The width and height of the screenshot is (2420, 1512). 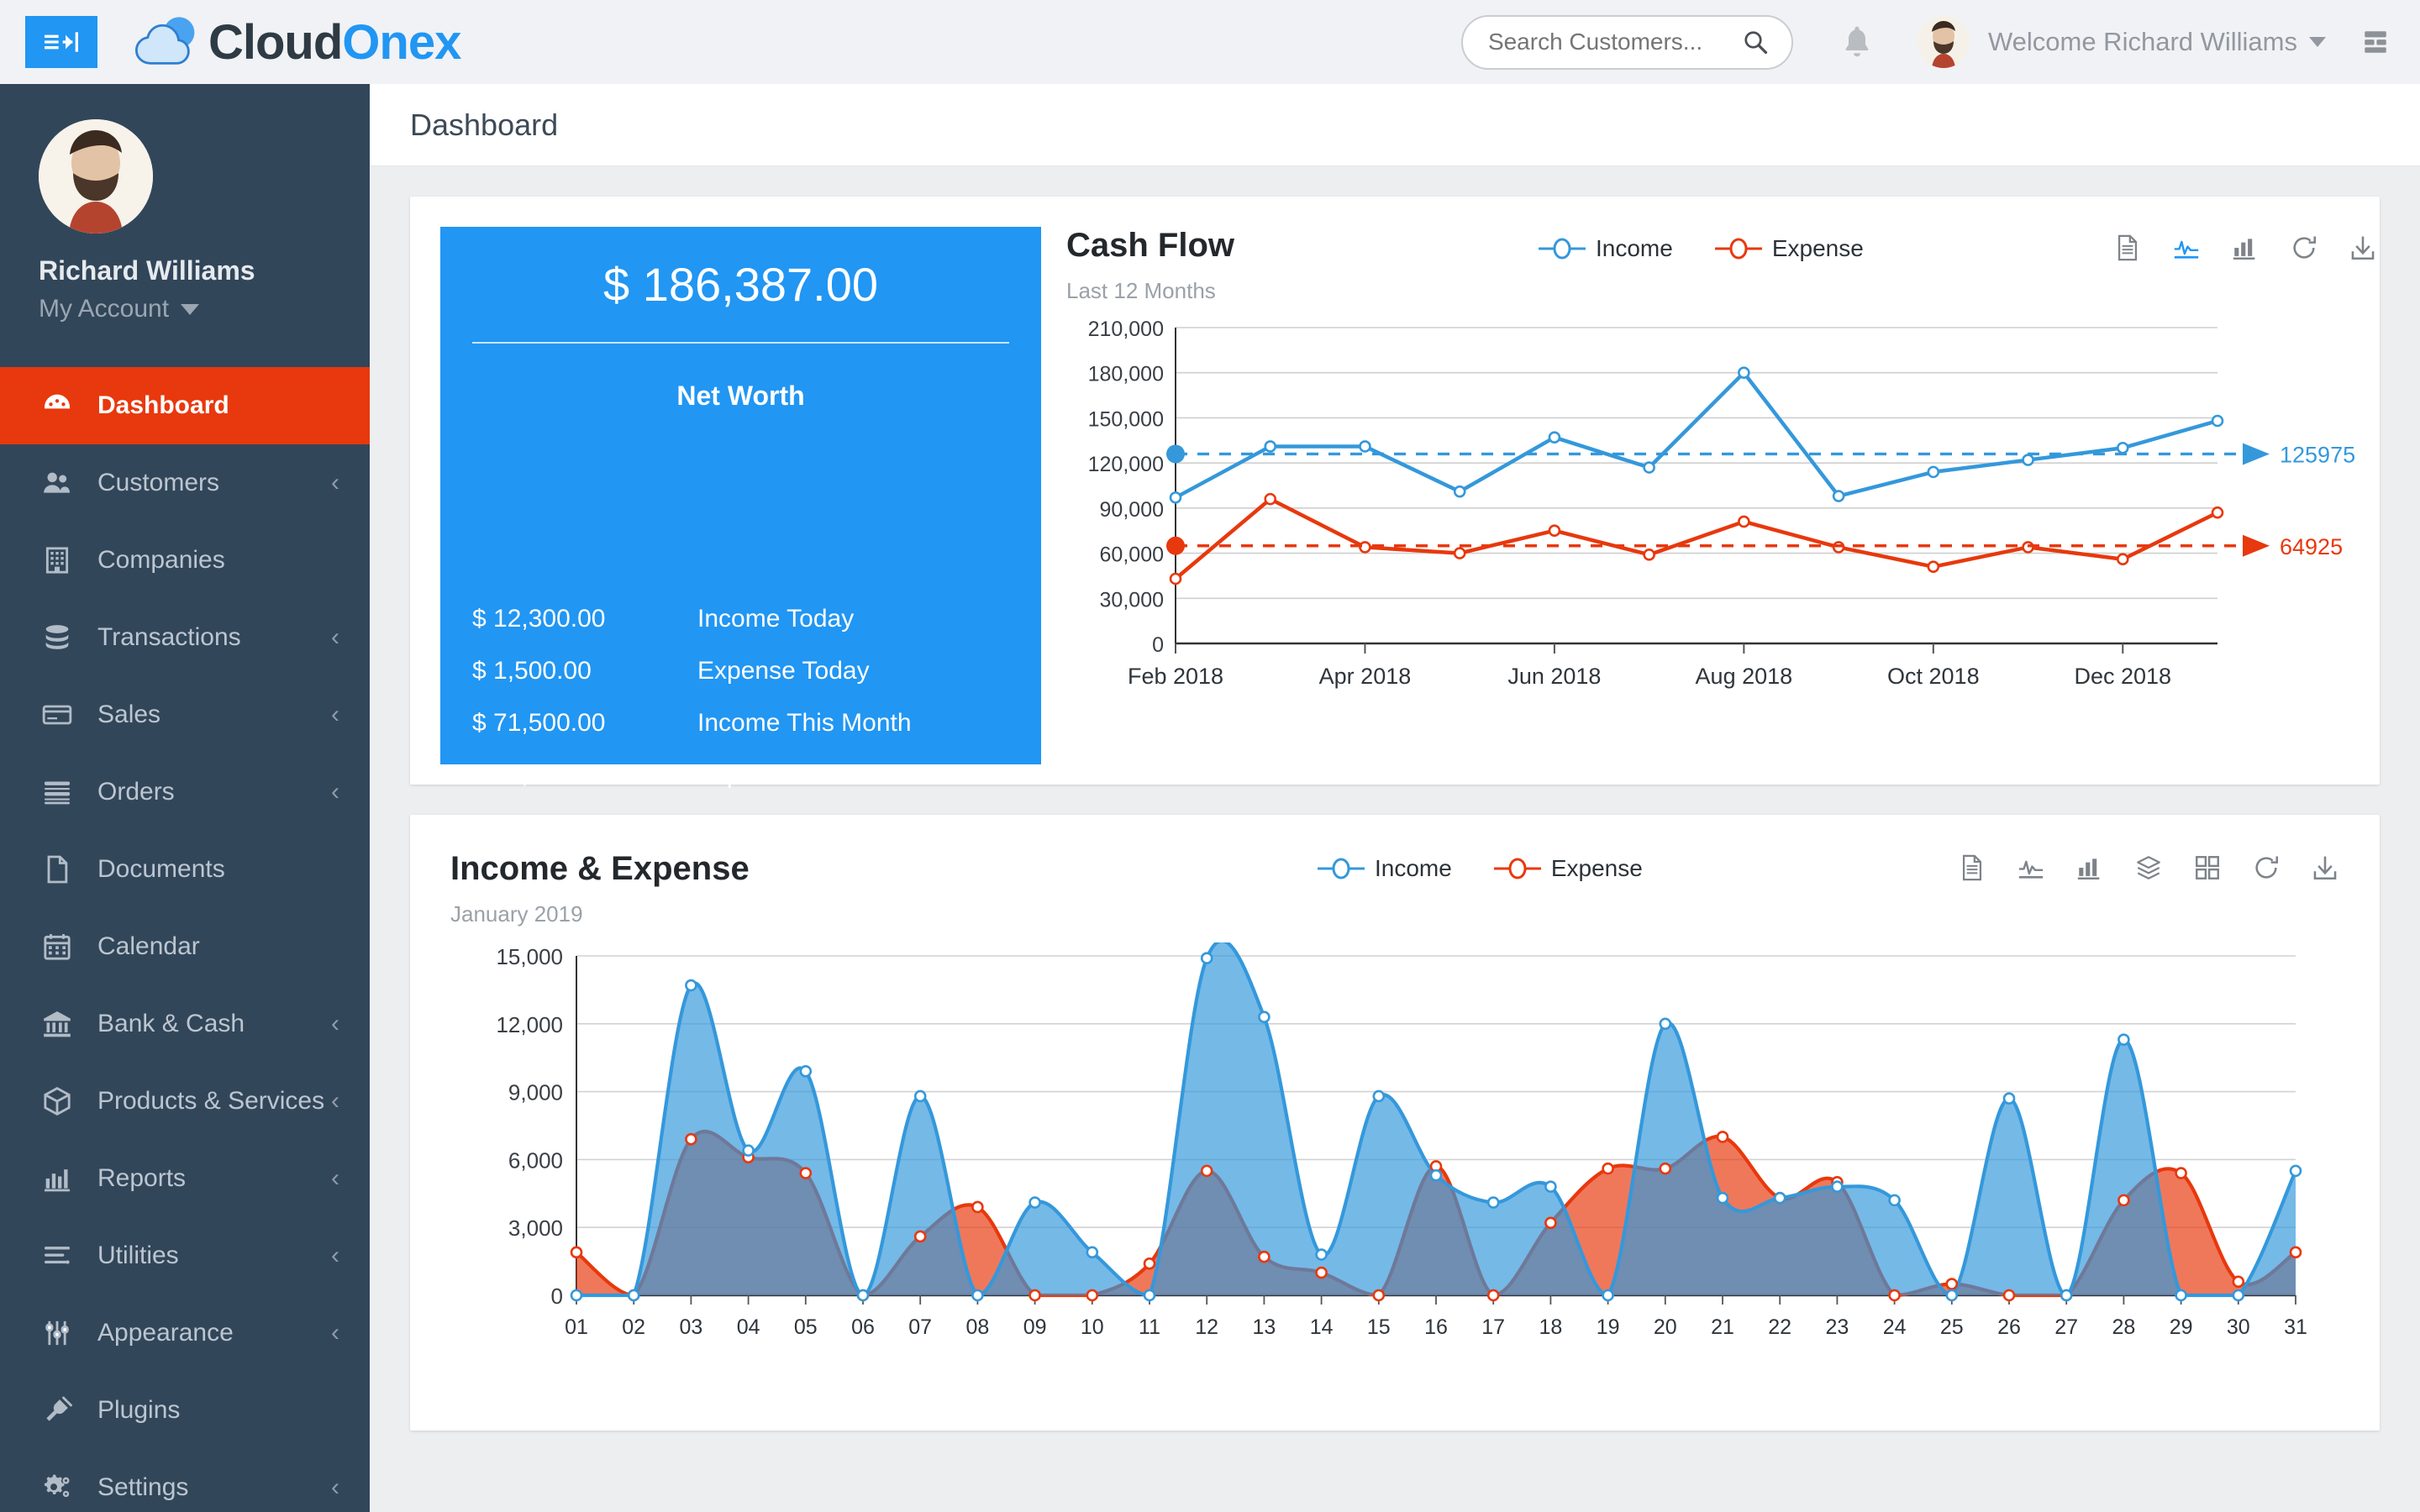 I want to click on svg-text: 25, so click(x=1952, y=1327).